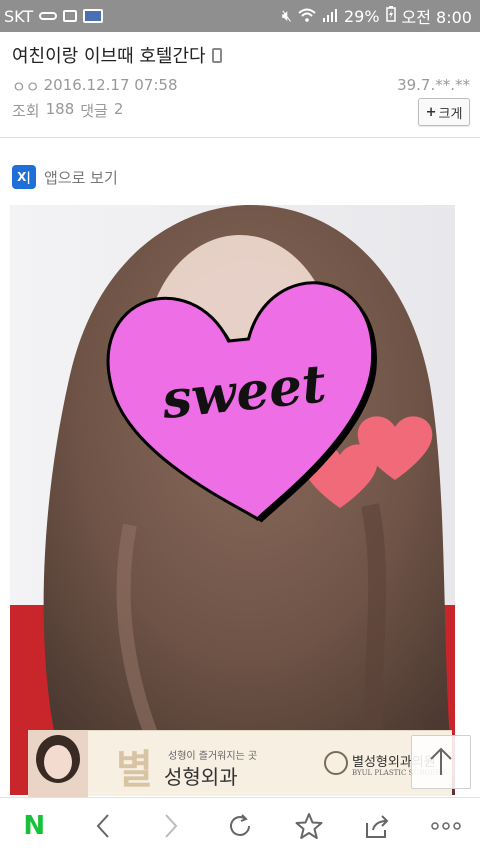 The height and width of the screenshot is (853, 480). What do you see at coordinates (436, 17) in the screenshot?
I see `clock: 오전 8:00` at bounding box center [436, 17].